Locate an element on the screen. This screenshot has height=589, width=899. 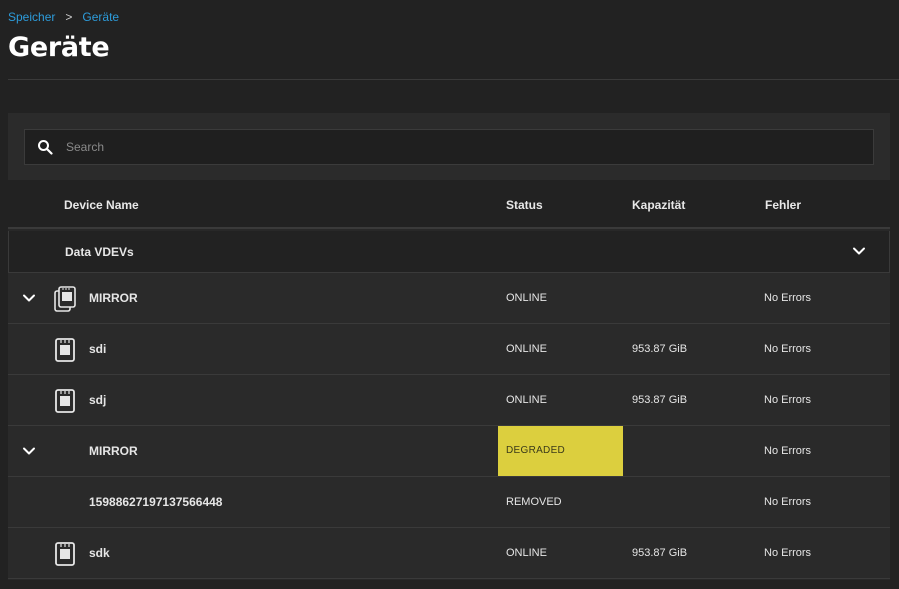
search-box is located at coordinates (449, 147).